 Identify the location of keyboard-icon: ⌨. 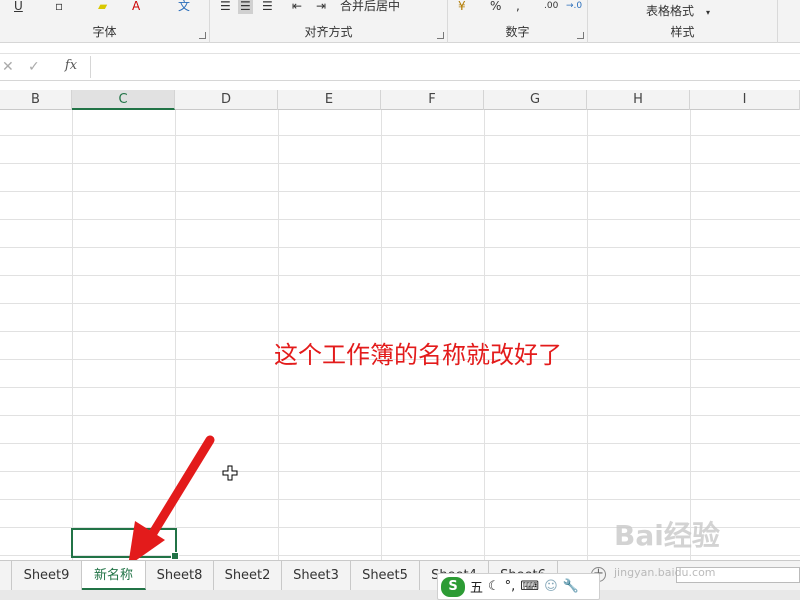
(529, 586).